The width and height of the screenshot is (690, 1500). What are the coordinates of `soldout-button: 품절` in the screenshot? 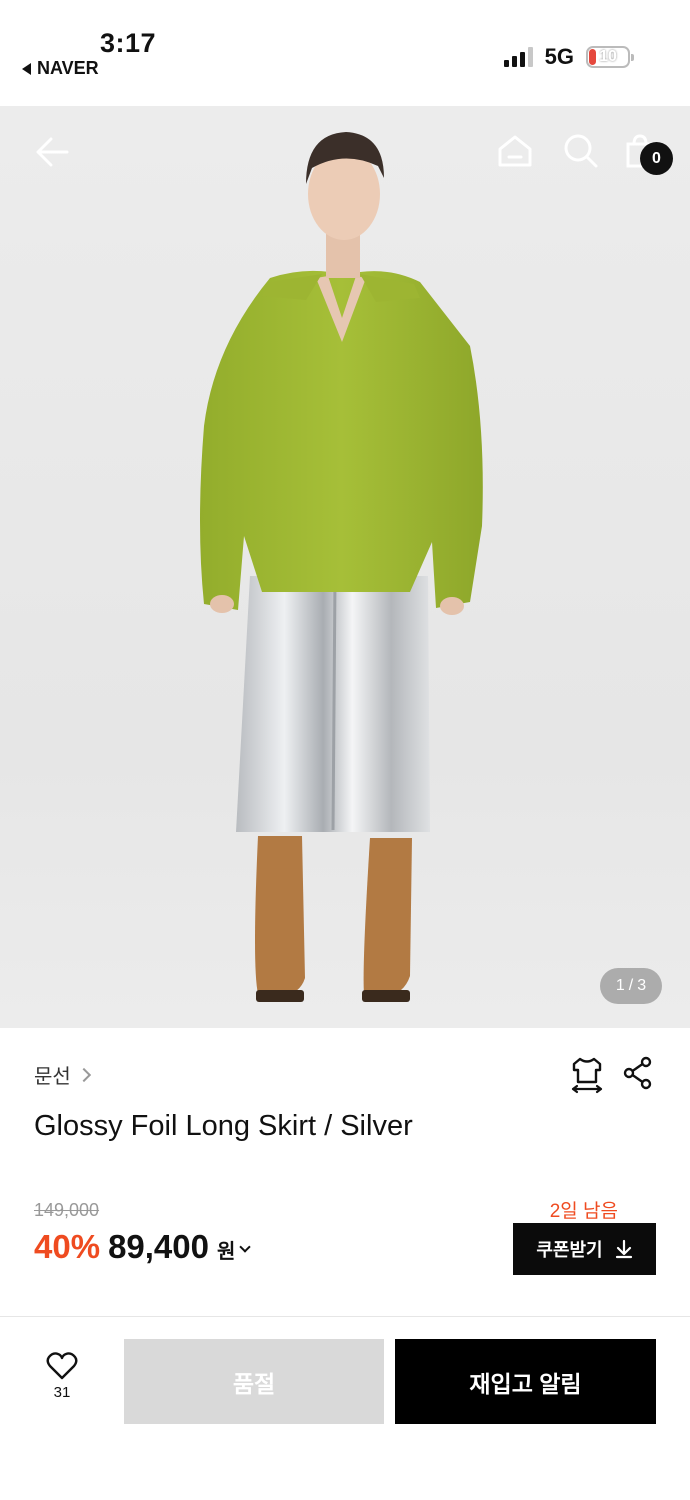 It's located at (254, 1381).